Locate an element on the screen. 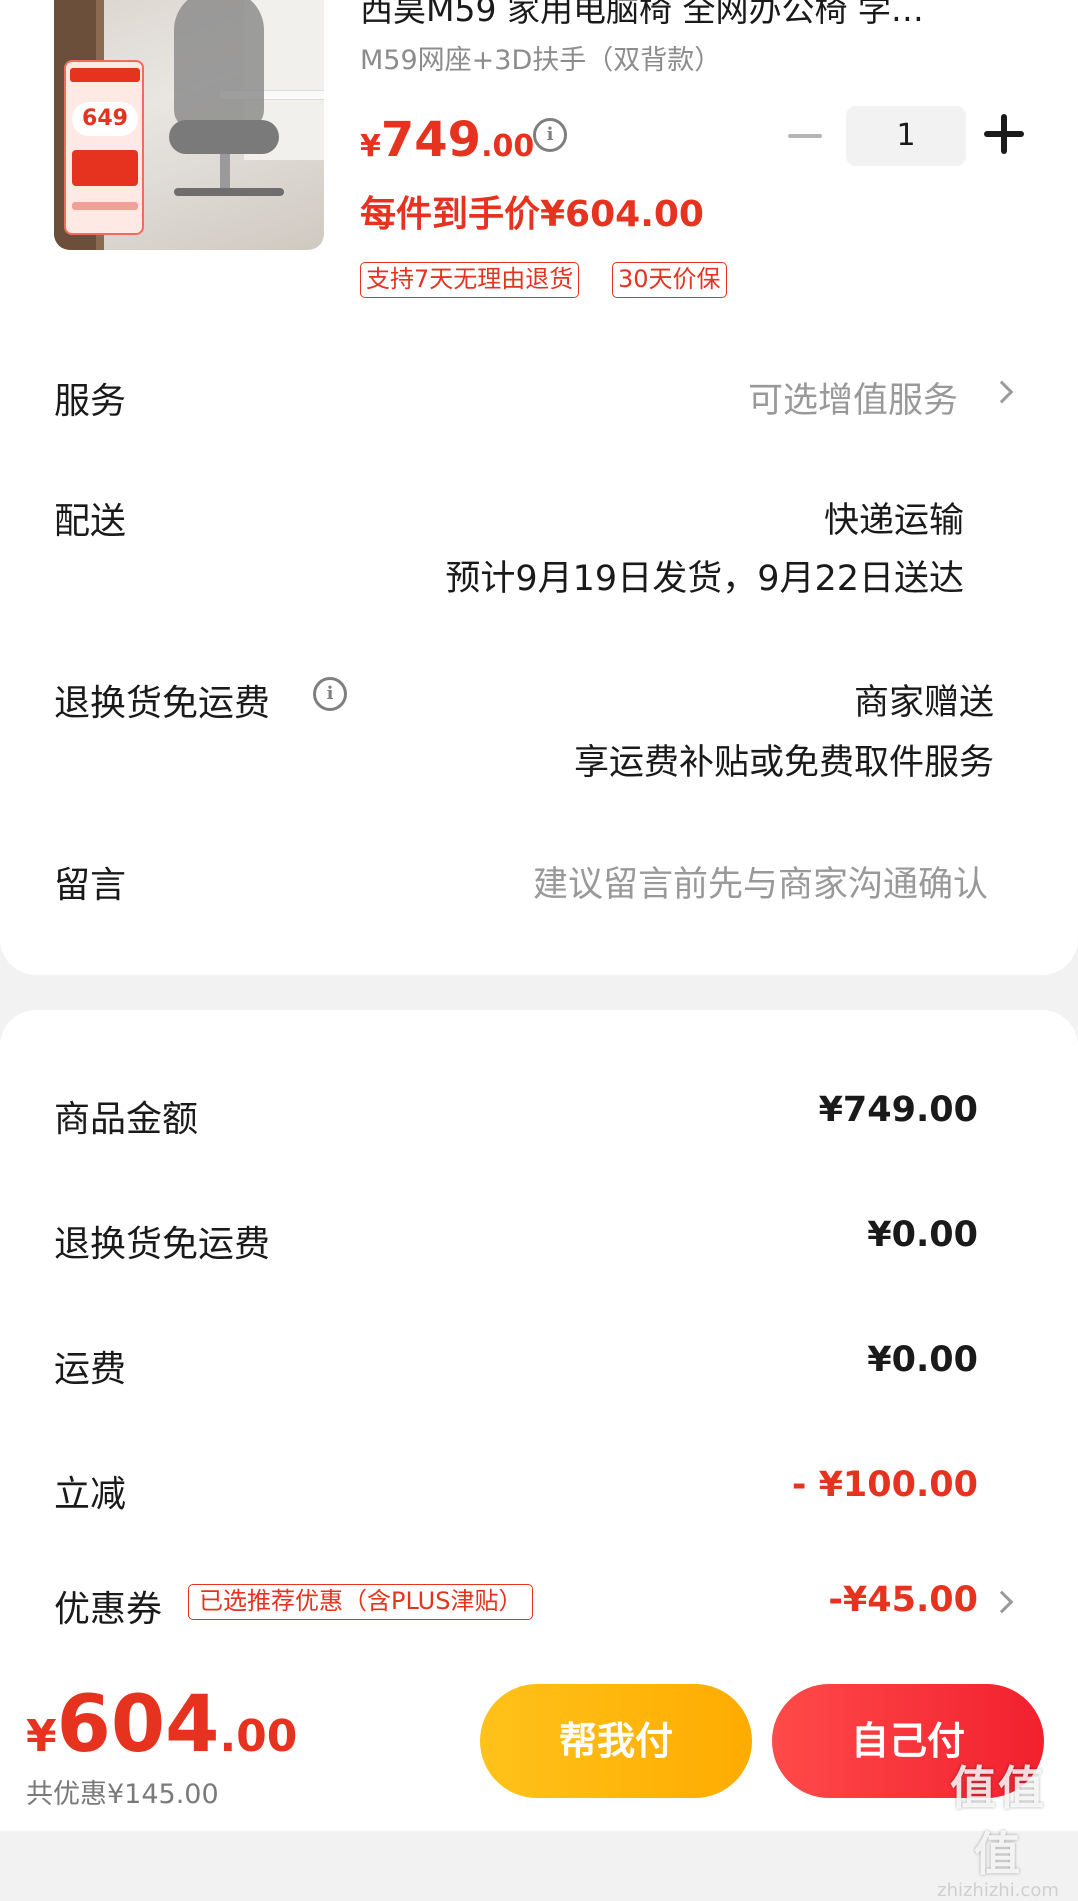  price-decimal: .00 is located at coordinates (508, 146).